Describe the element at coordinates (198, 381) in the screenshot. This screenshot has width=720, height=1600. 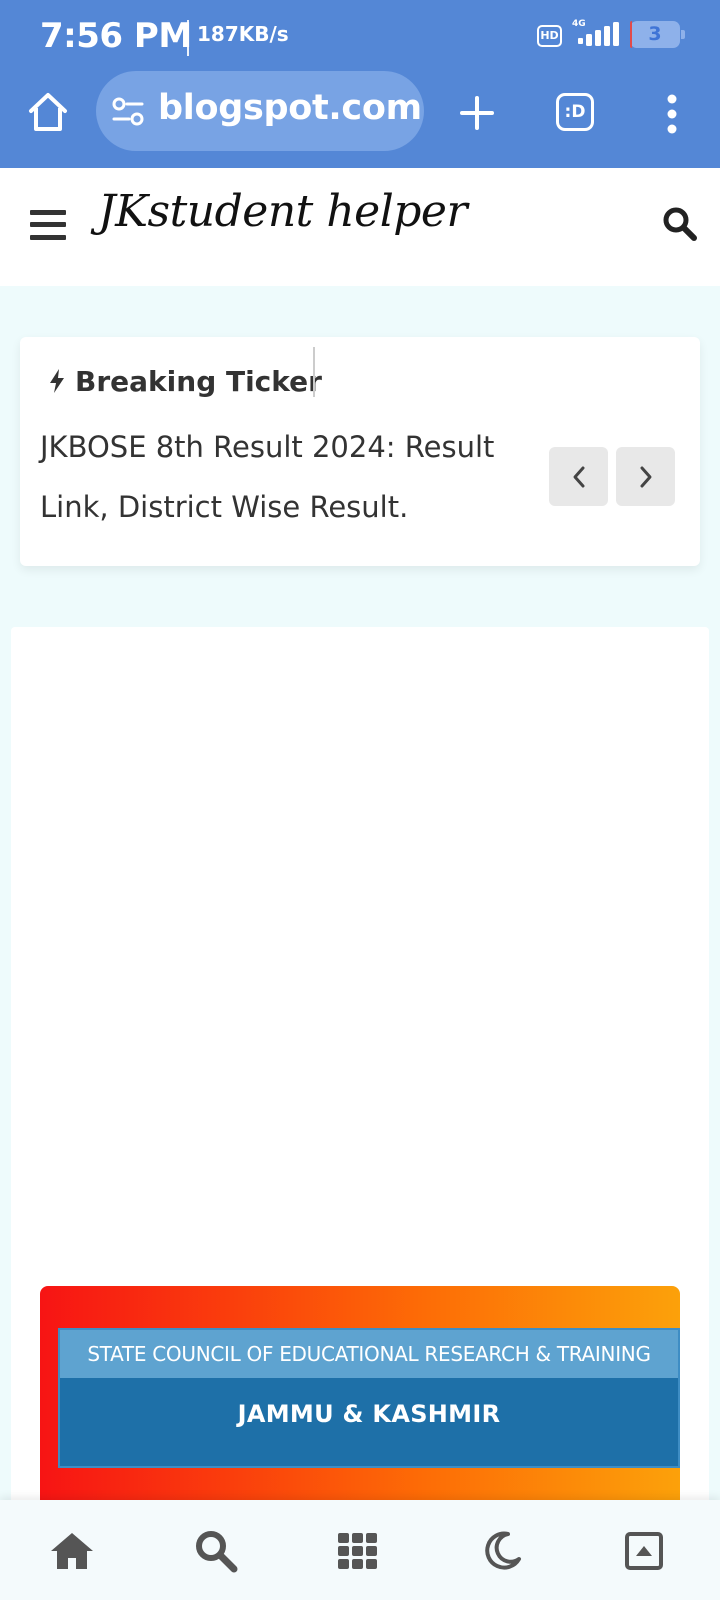
I see `ticker-title: Breaking Ticker` at that location.